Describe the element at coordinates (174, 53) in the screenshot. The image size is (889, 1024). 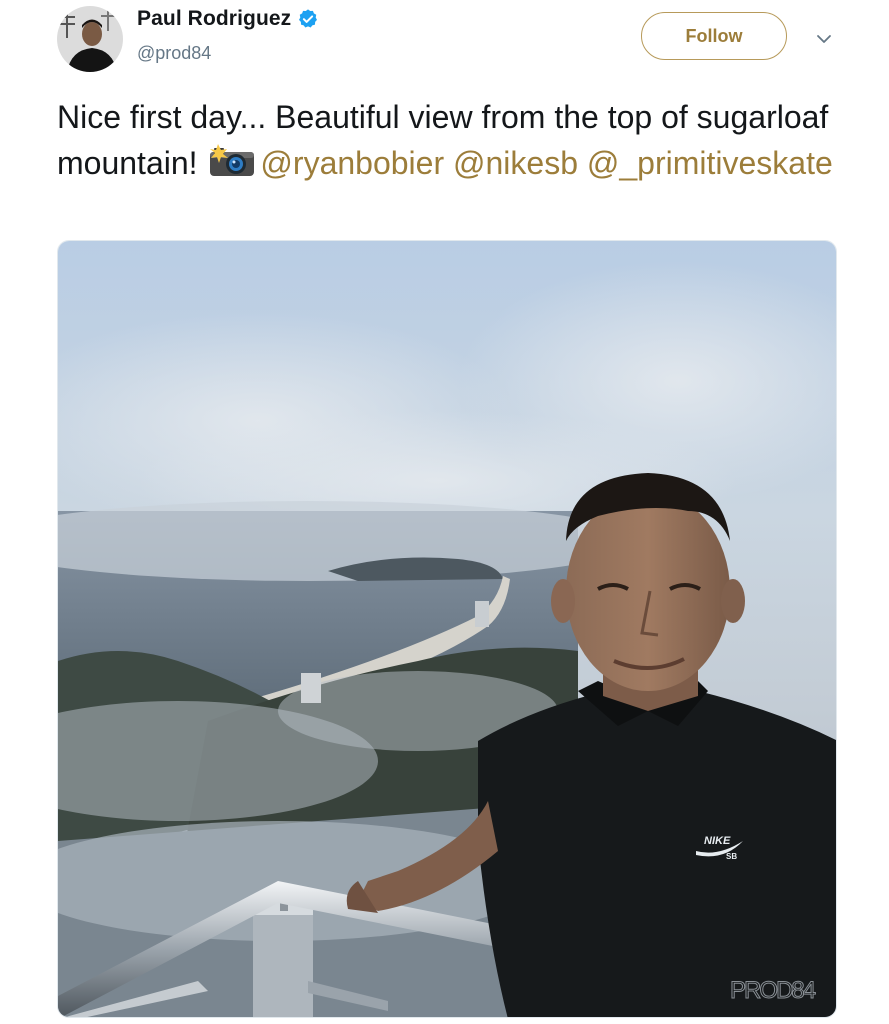
I see `author-handle: @prod84` at that location.